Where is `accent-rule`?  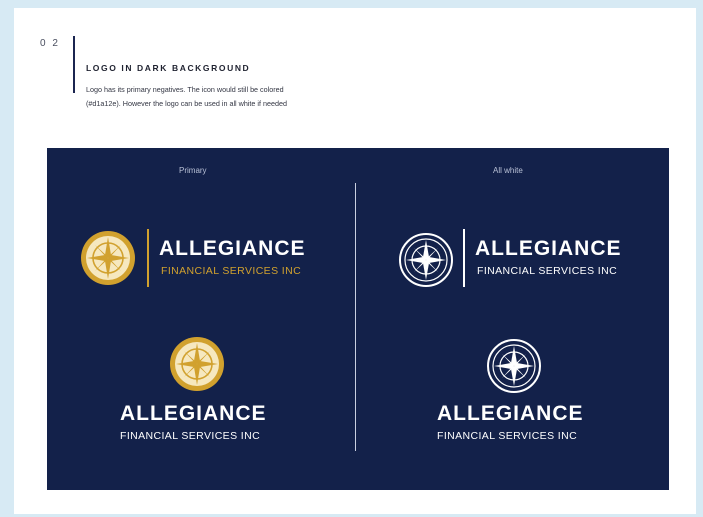 accent-rule is located at coordinates (74, 64).